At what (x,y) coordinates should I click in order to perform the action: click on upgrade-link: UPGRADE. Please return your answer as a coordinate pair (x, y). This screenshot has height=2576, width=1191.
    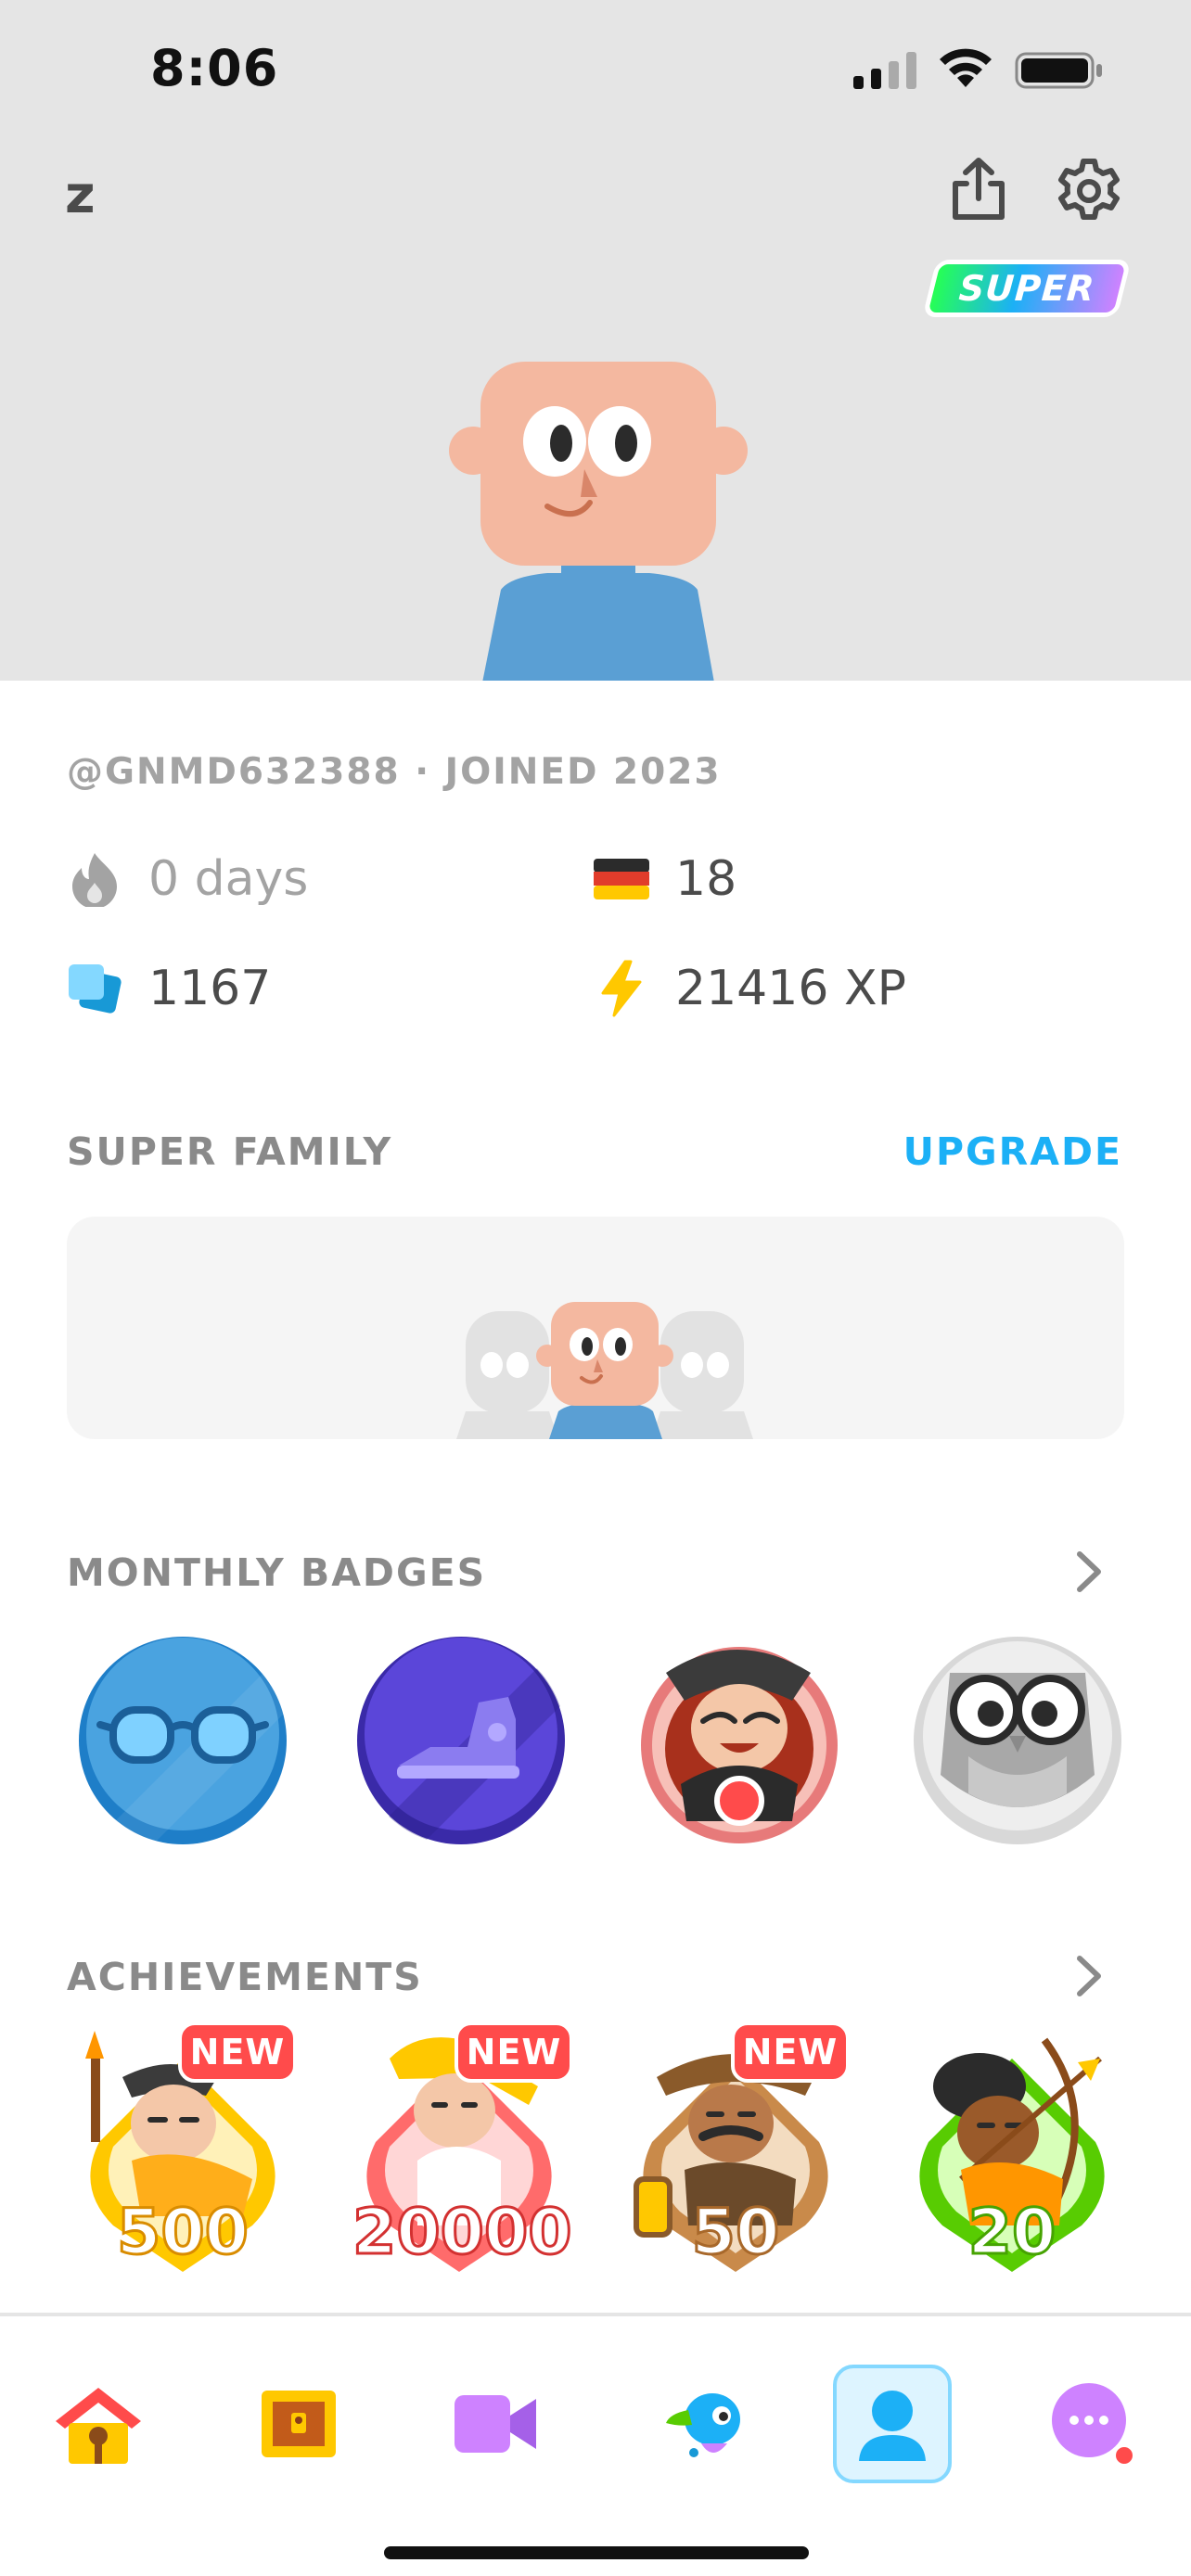
    Looking at the image, I should click on (1012, 1151).